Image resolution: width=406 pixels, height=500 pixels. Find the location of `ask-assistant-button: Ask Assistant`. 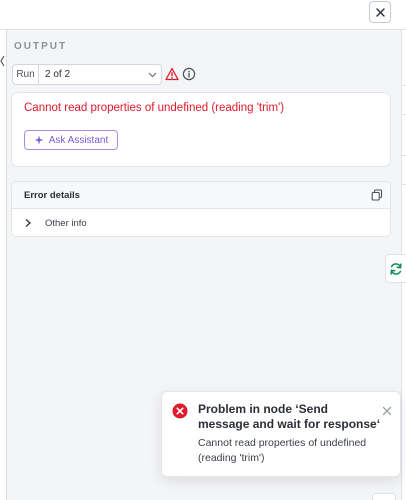

ask-assistant-button: Ask Assistant is located at coordinates (71, 140).